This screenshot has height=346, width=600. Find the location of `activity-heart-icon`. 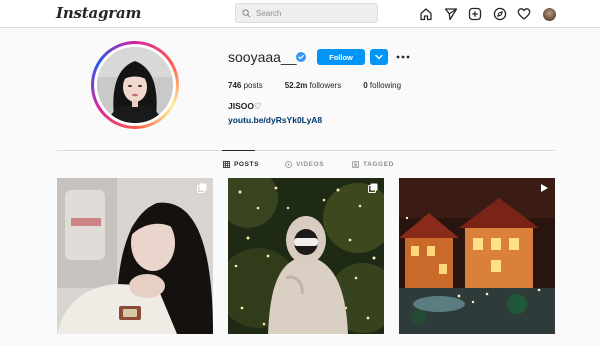

activity-heart-icon is located at coordinates (524, 14).